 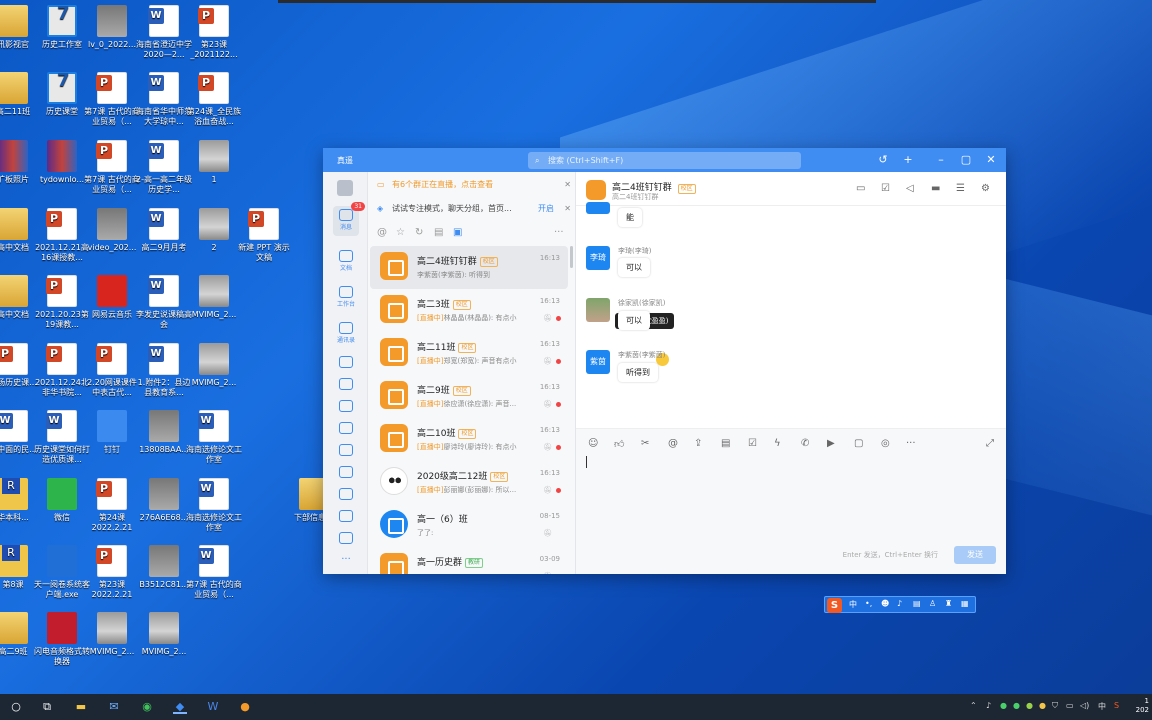 What do you see at coordinates (596, 190) in the screenshot?
I see `group-avatar` at bounding box center [596, 190].